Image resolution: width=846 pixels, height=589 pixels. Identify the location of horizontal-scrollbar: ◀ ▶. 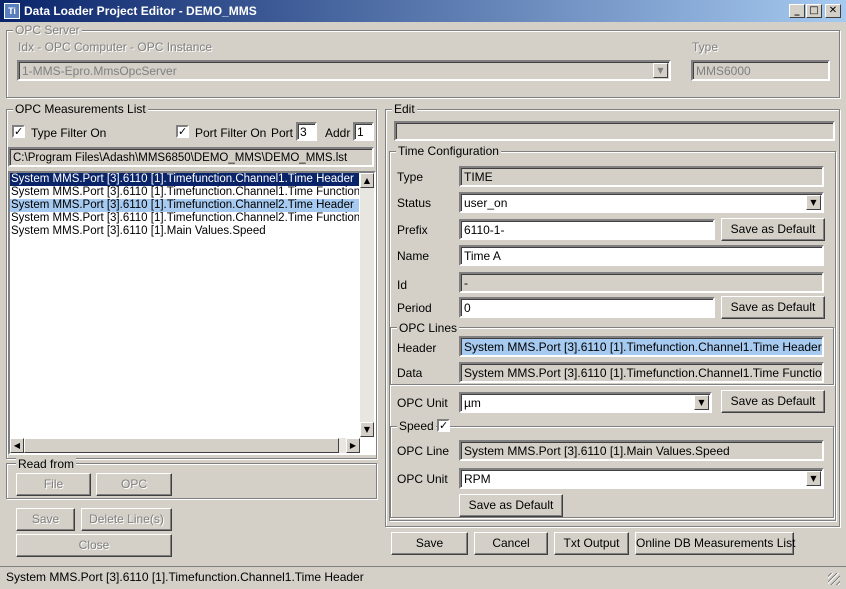
(185, 445).